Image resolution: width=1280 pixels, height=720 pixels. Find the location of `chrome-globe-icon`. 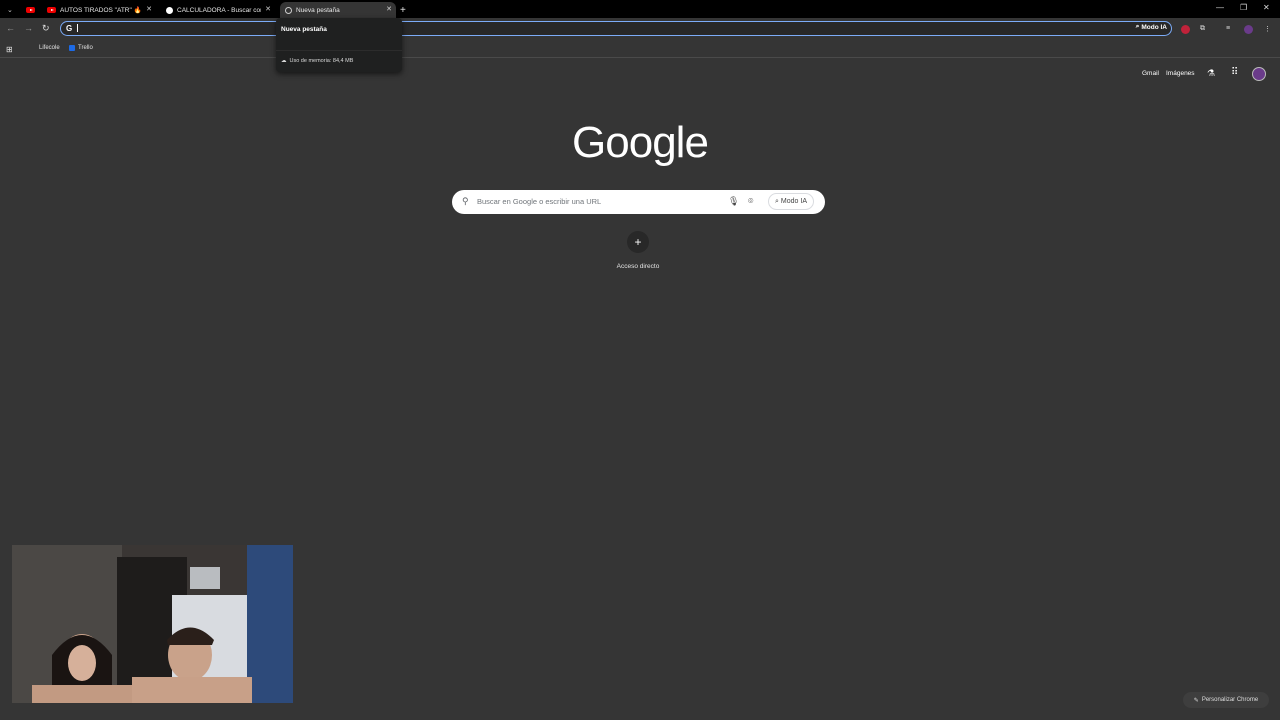

chrome-globe-icon is located at coordinates (288, 10).